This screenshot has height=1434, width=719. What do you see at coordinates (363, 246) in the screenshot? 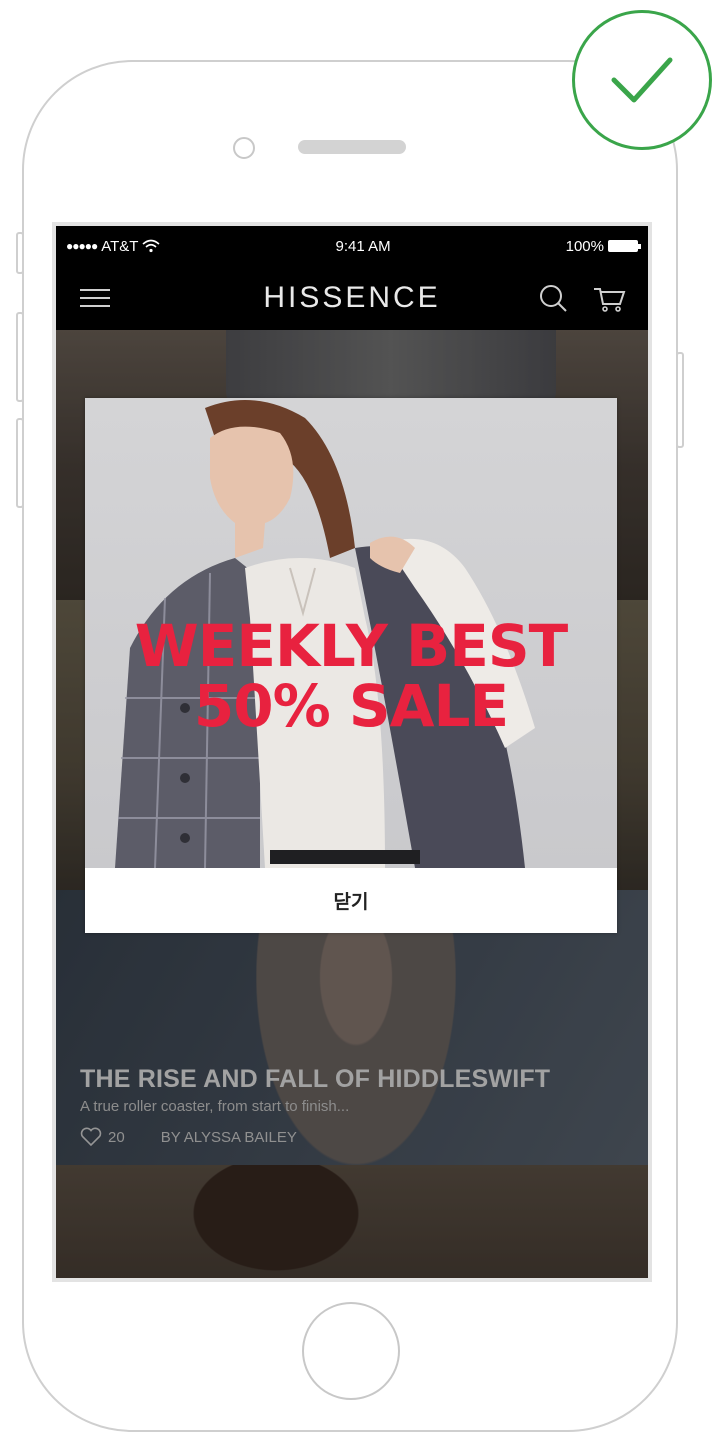
I see `status-time: 9:41 AM` at bounding box center [363, 246].